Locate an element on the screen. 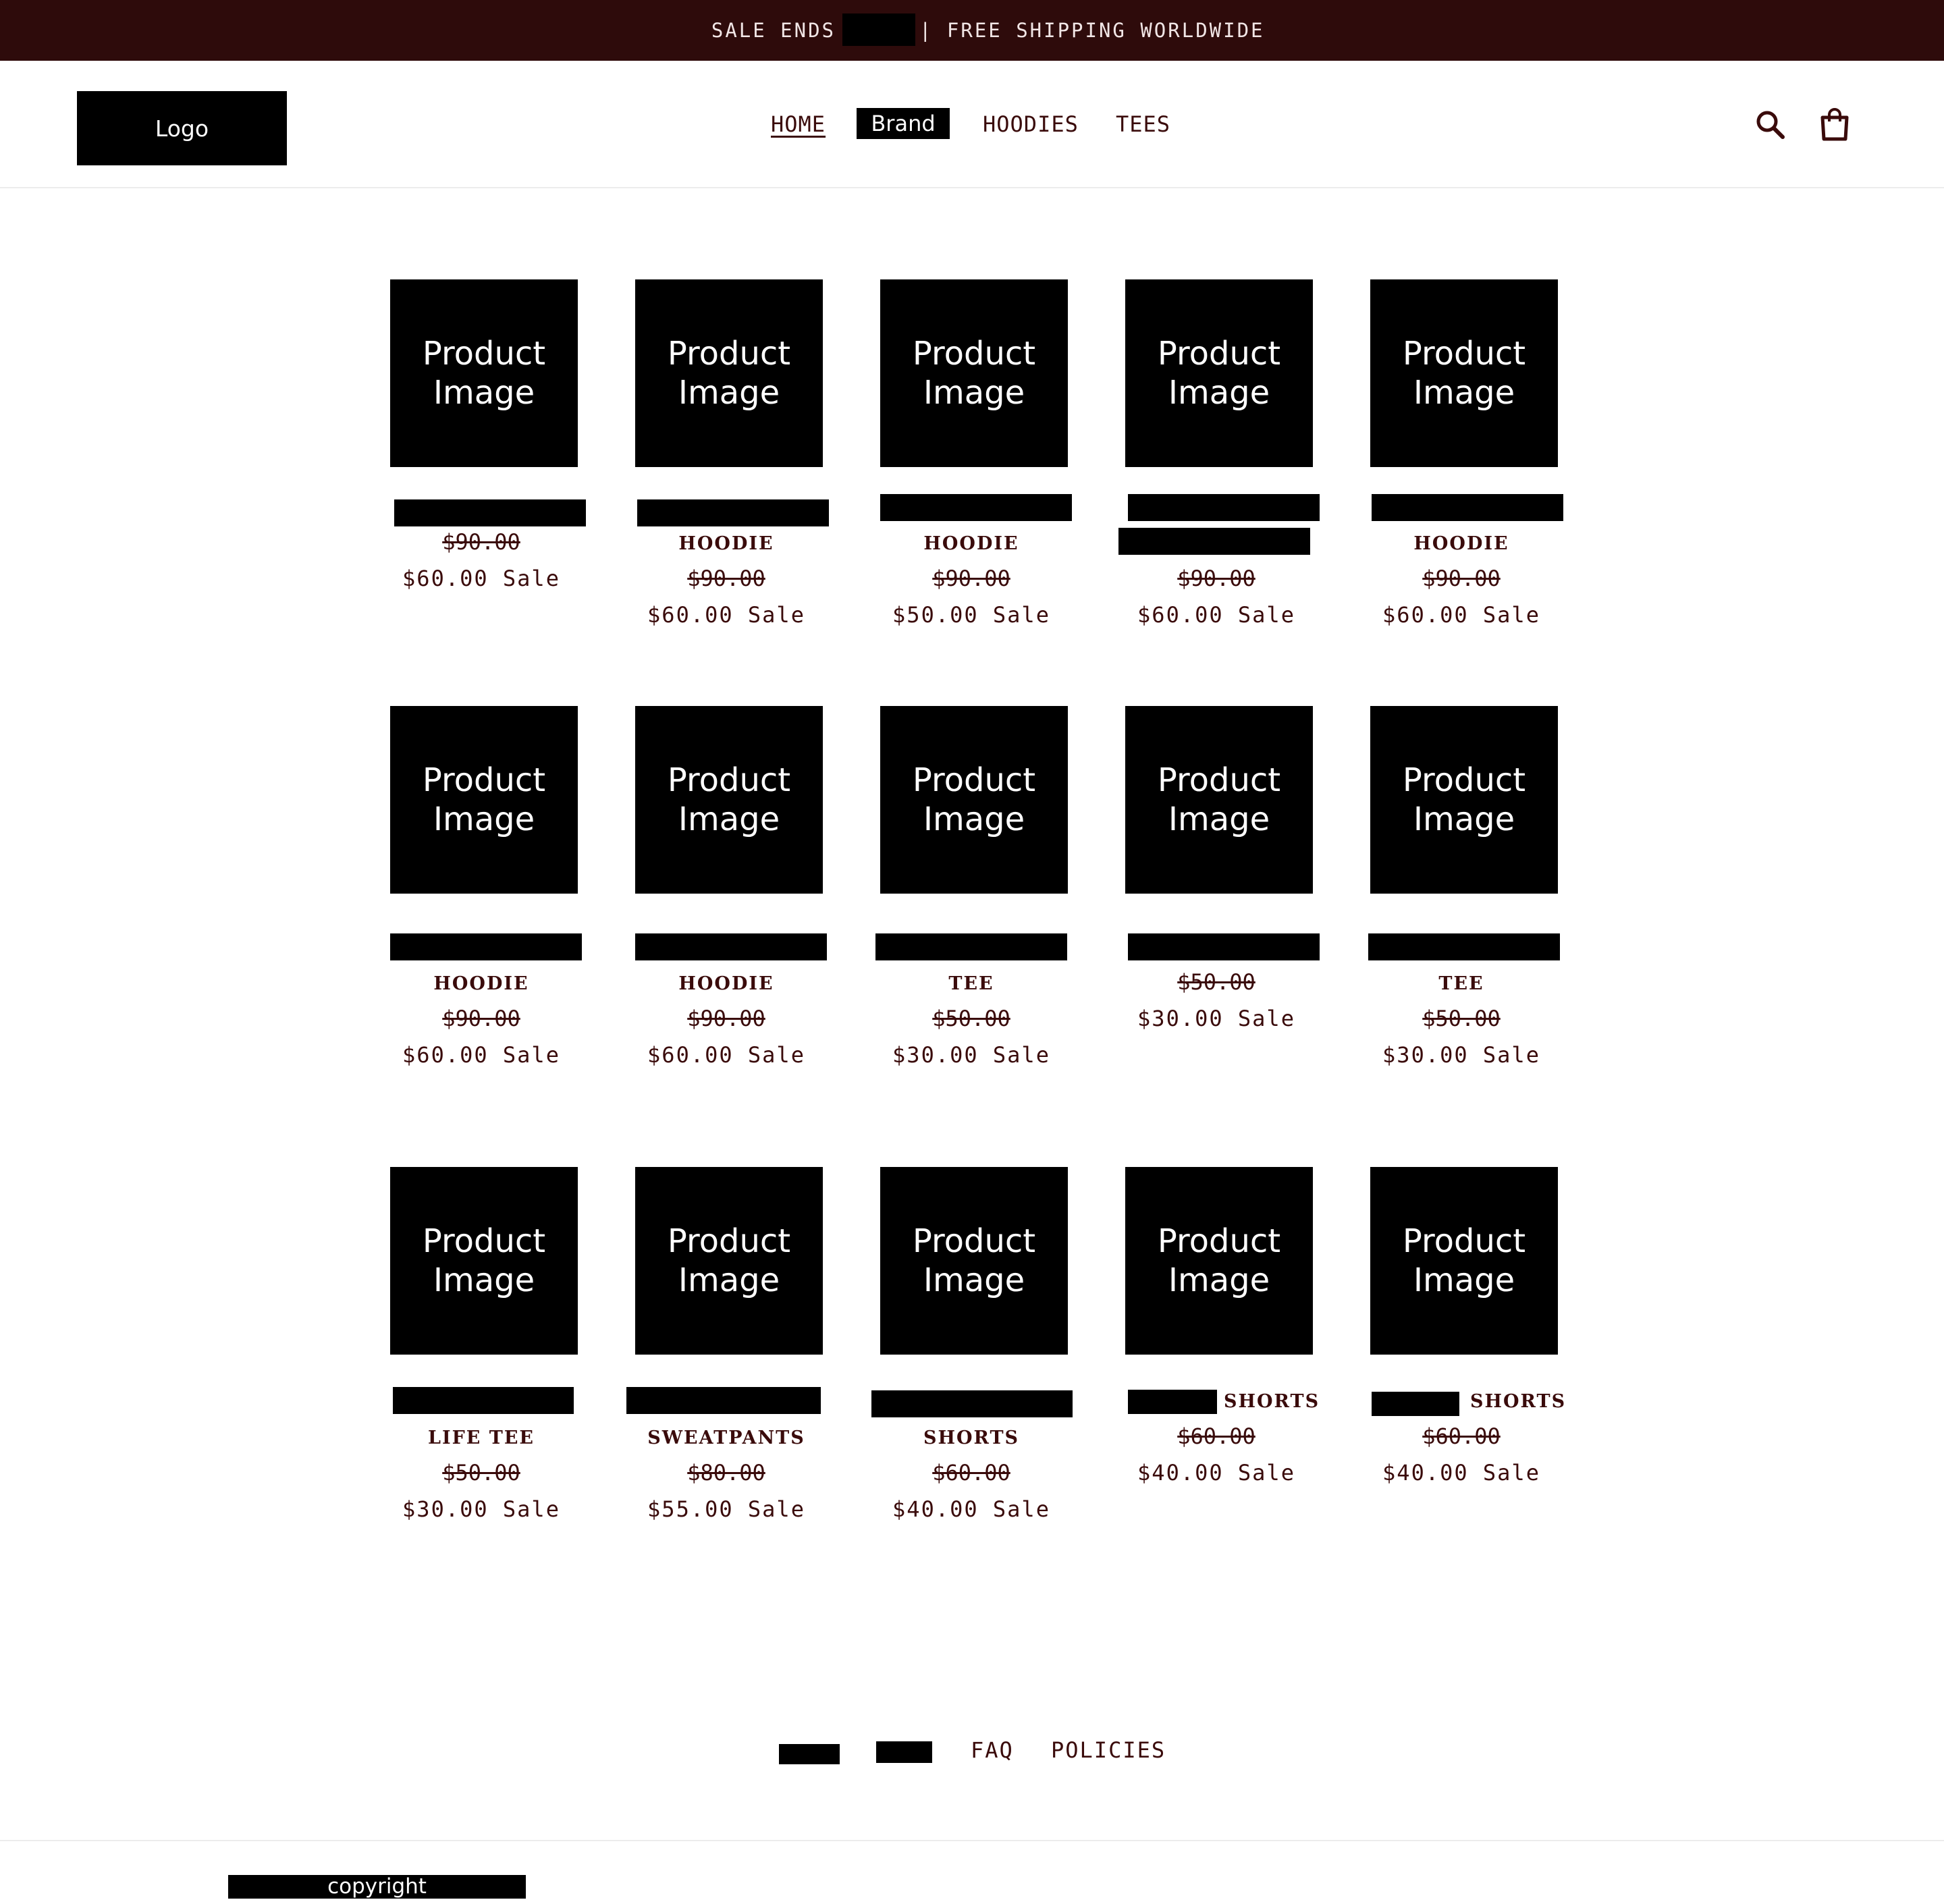  announcement-shipping-text: | FREE SHIPPING WORLDWIDE is located at coordinates (1092, 31).